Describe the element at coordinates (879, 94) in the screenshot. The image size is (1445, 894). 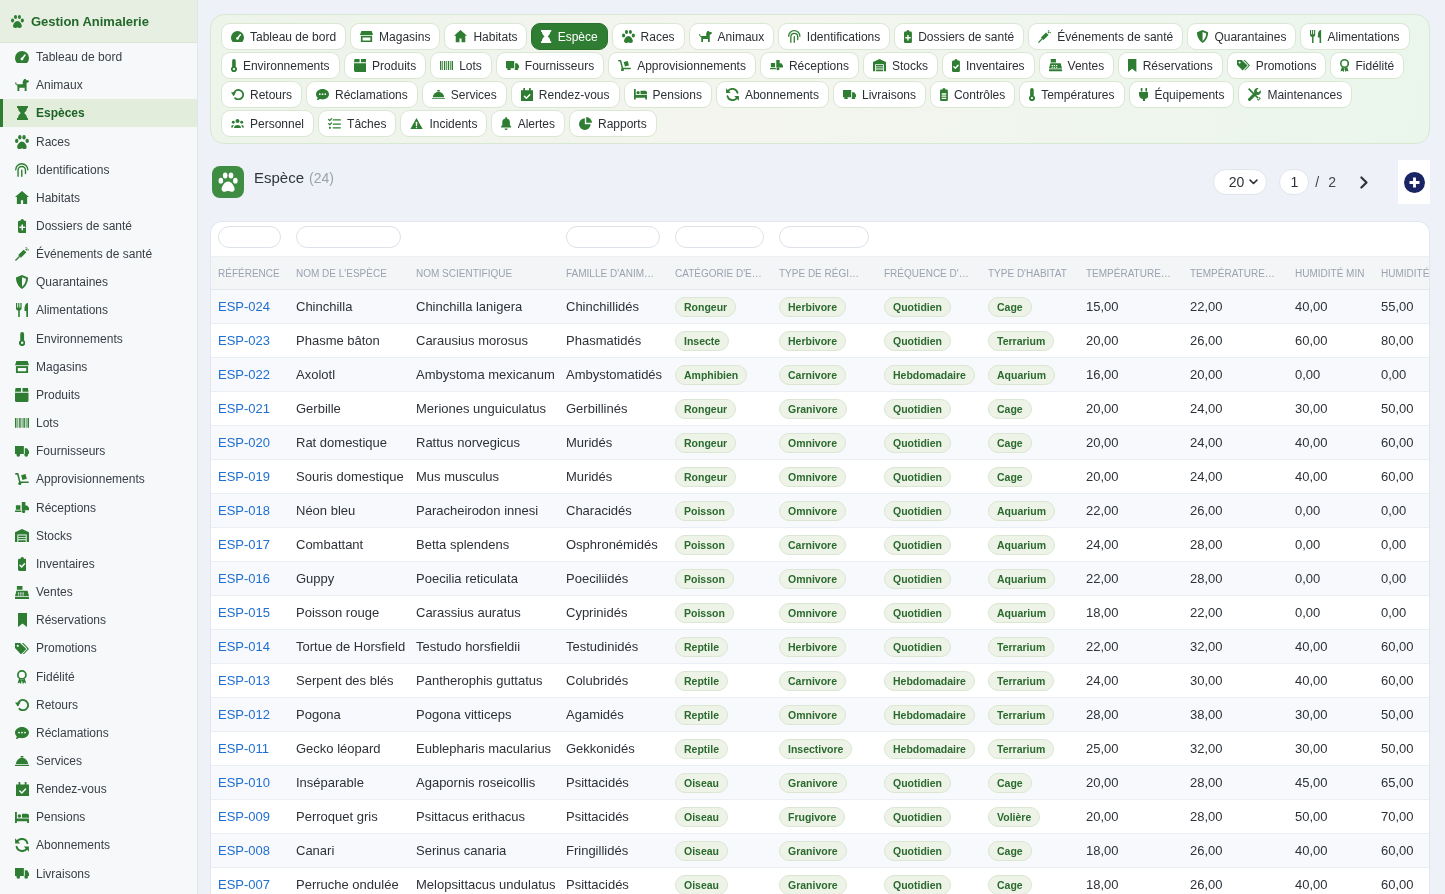
I see `tab: Livraisons` at that location.